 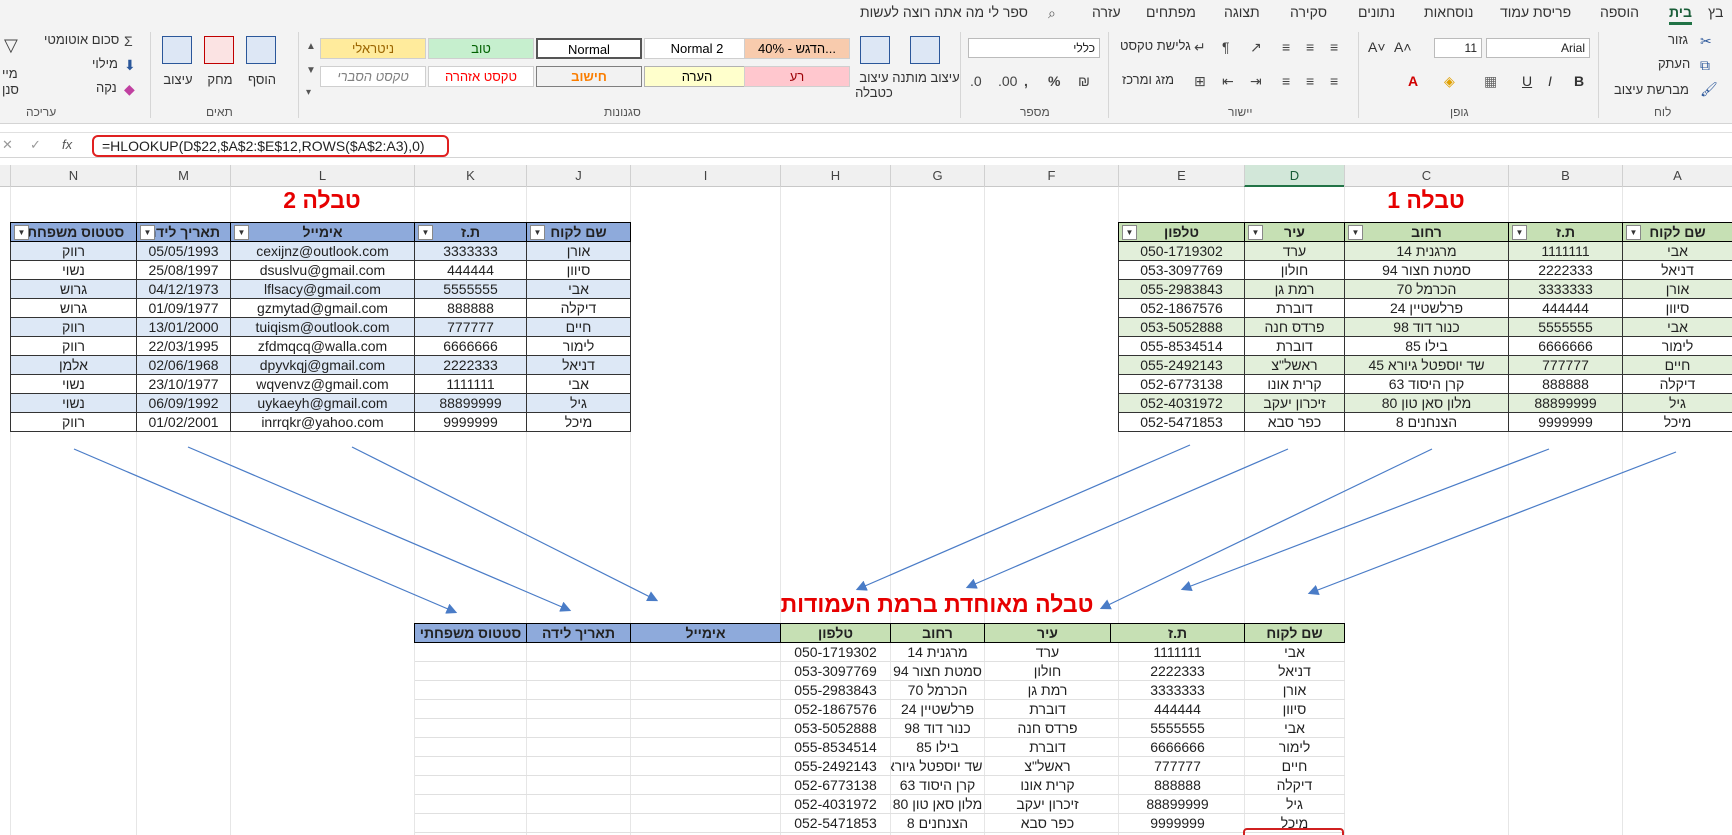 What do you see at coordinates (262, 79) in the screenshot?
I see `insert-cells-button: הוסף` at bounding box center [262, 79].